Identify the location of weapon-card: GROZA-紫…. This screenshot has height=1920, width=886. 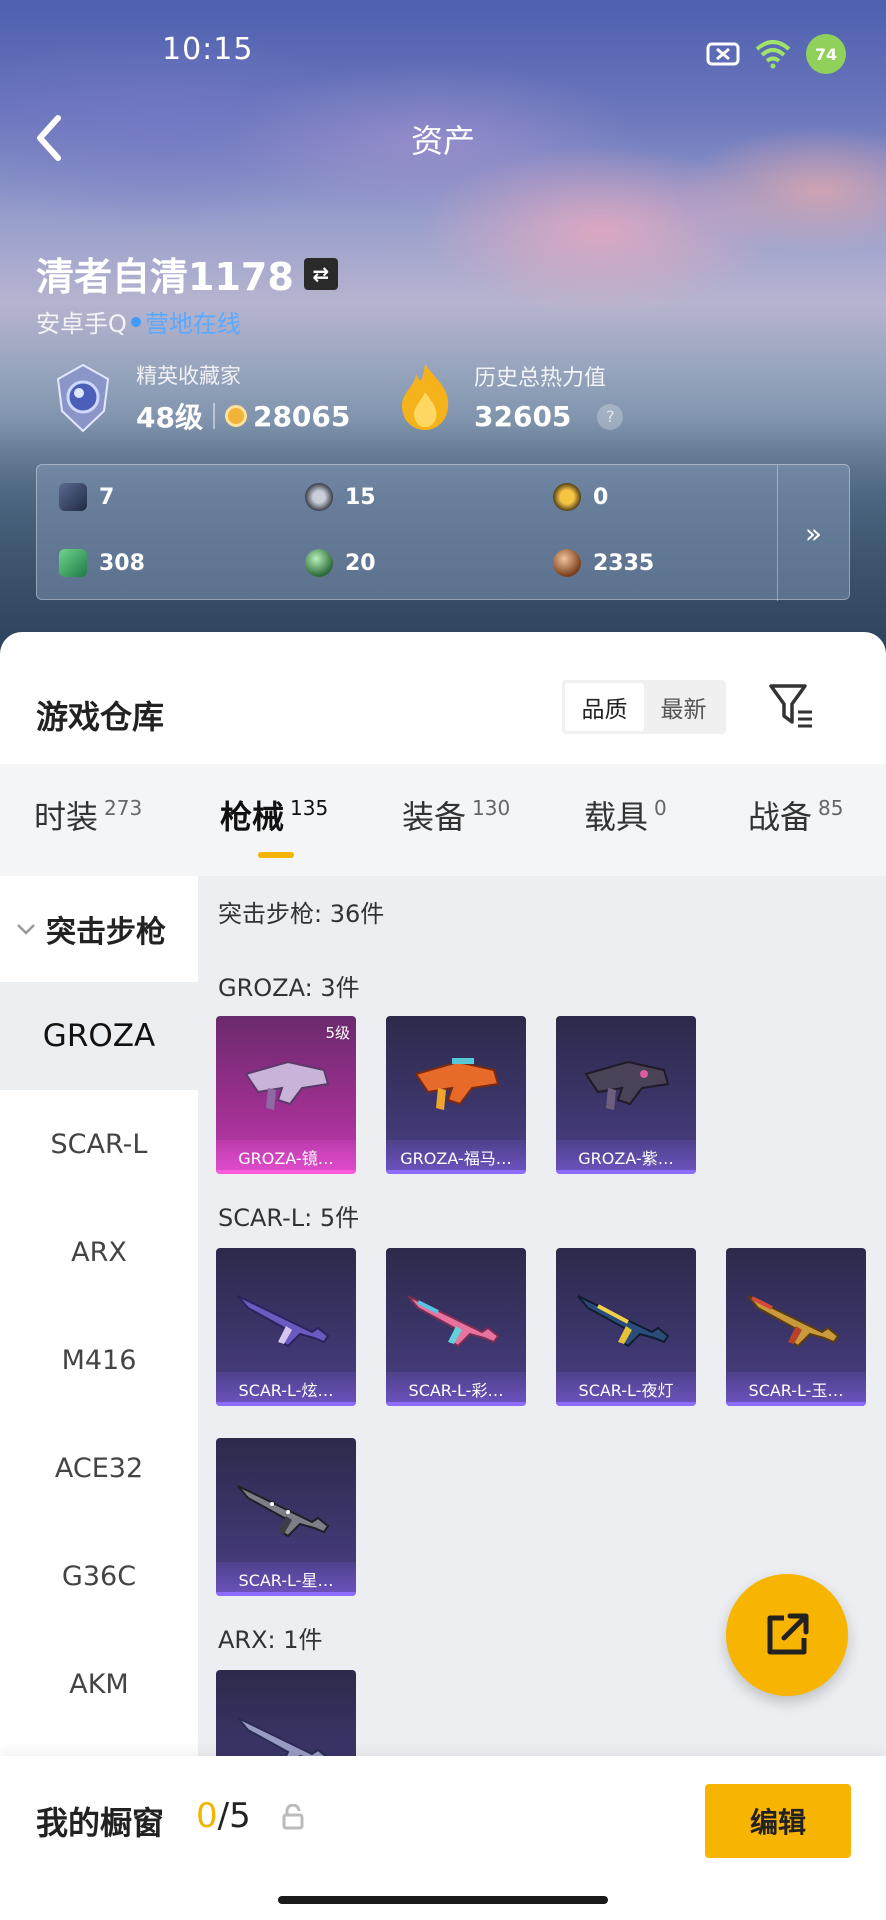
(626, 1095).